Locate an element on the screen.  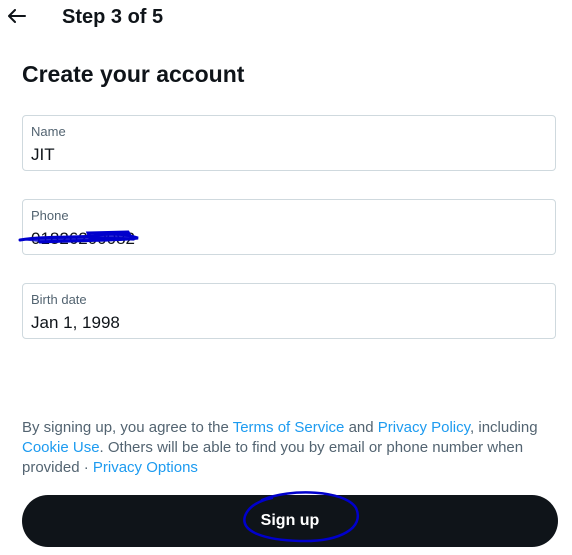
arrow-left-icon is located at coordinates (17, 16).